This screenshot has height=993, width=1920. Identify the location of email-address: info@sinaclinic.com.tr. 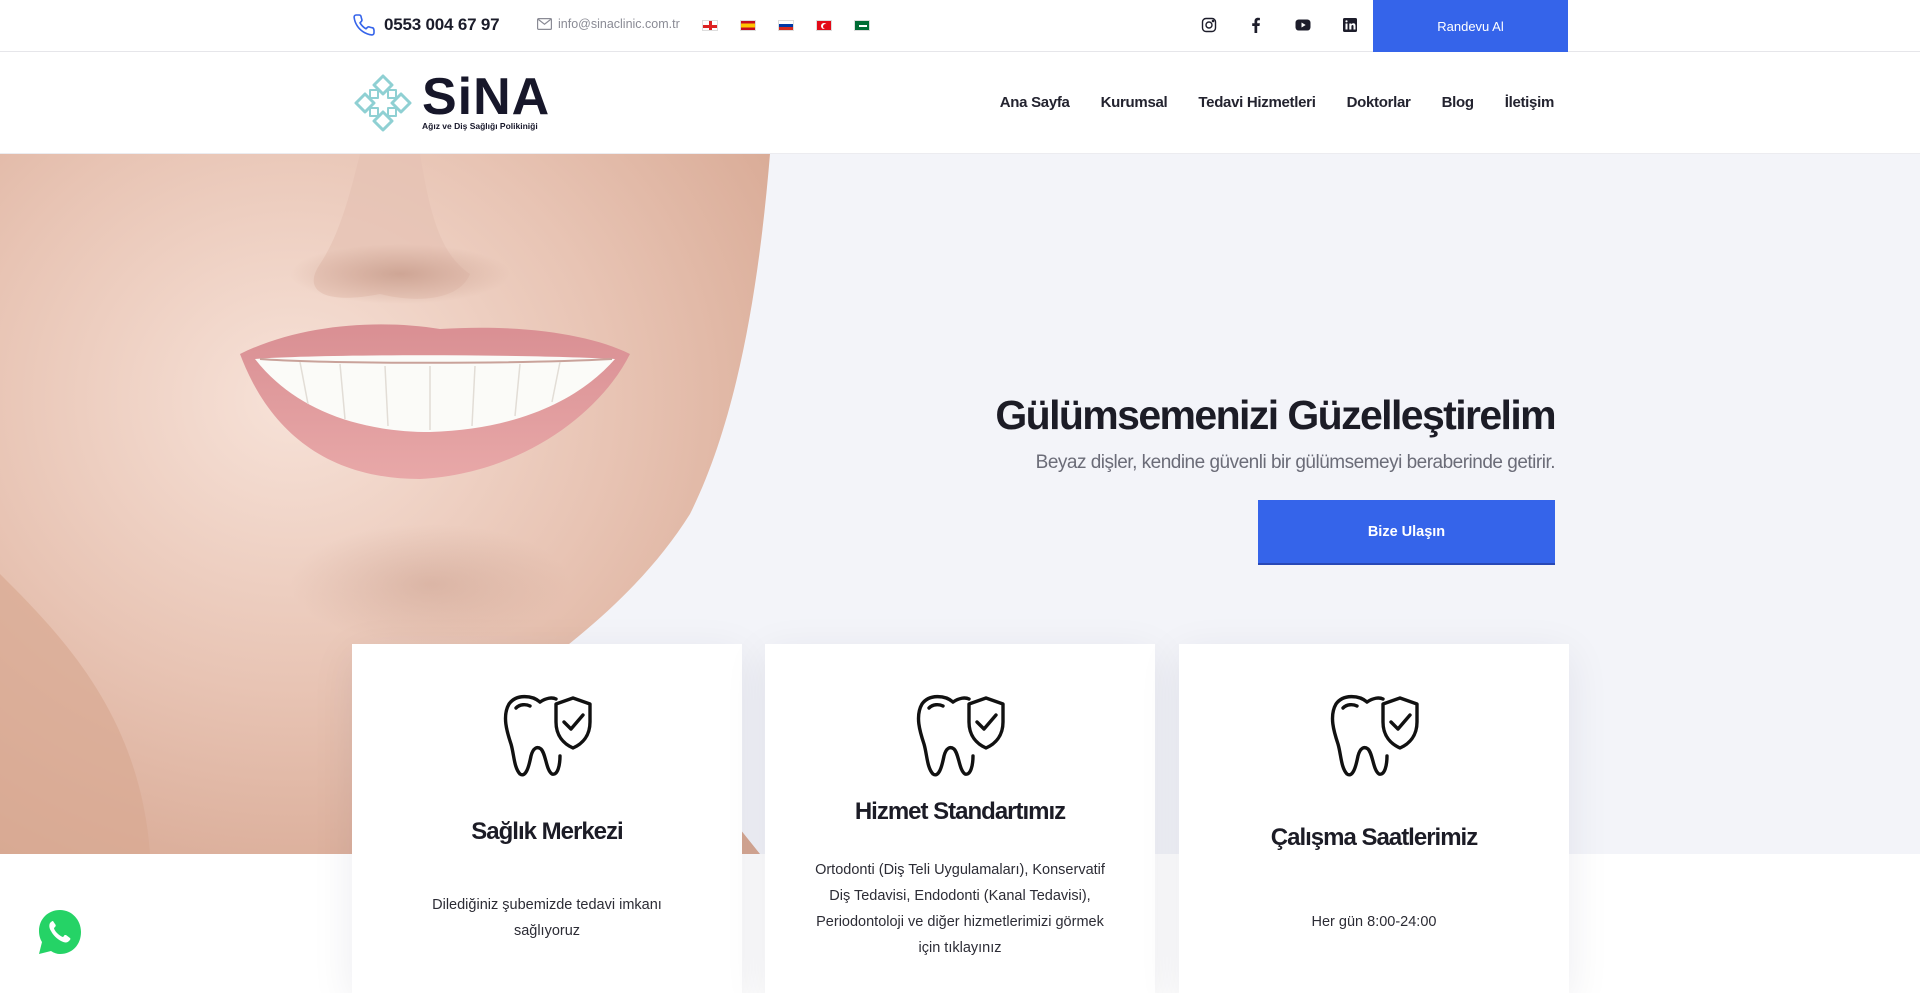
(619, 24).